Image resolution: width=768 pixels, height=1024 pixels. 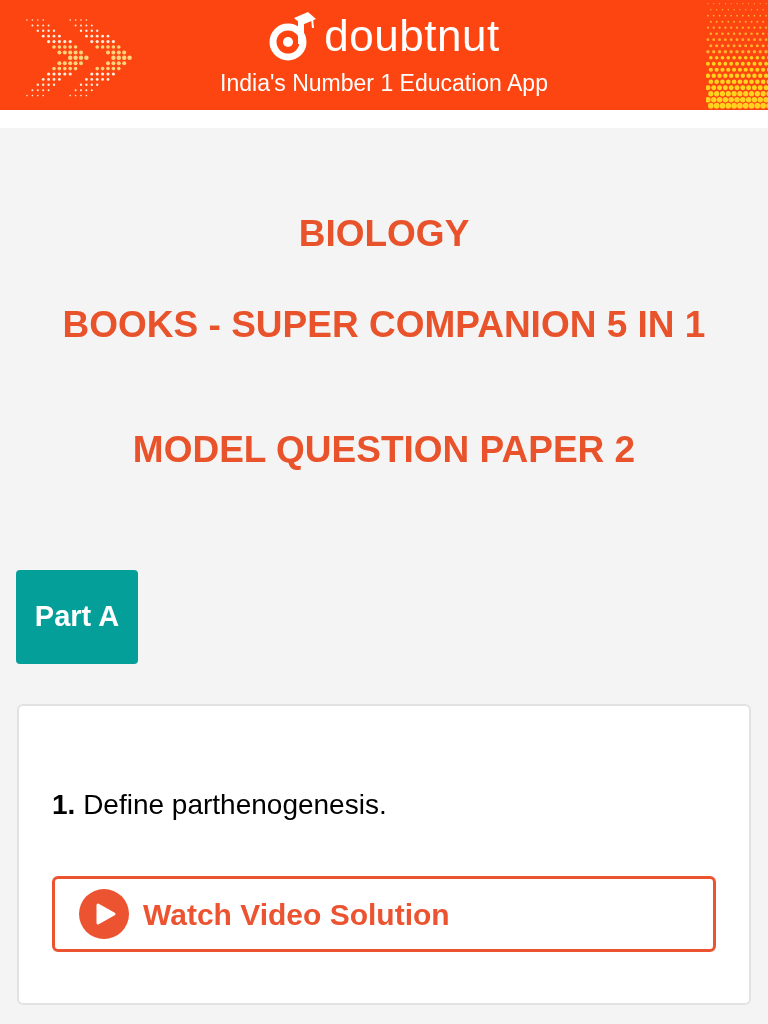 What do you see at coordinates (384, 234) in the screenshot?
I see `page-title: BIOLOGY` at bounding box center [384, 234].